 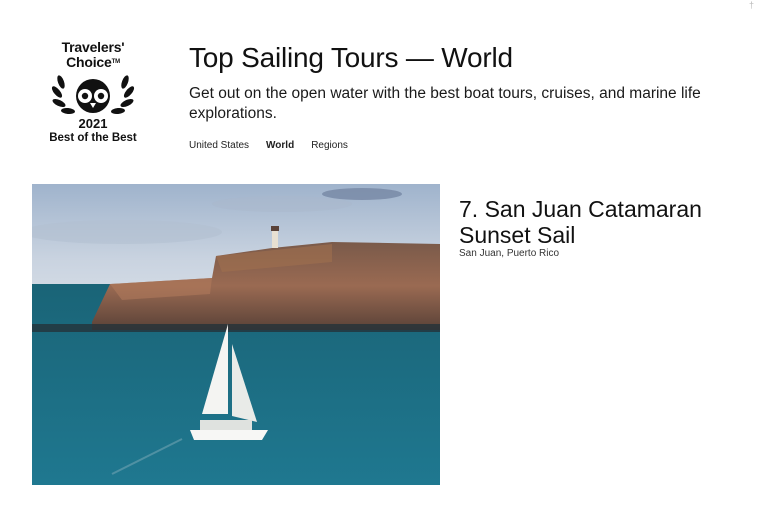 What do you see at coordinates (351, 57) in the screenshot?
I see `page-title: Top Sailing Tours — World` at bounding box center [351, 57].